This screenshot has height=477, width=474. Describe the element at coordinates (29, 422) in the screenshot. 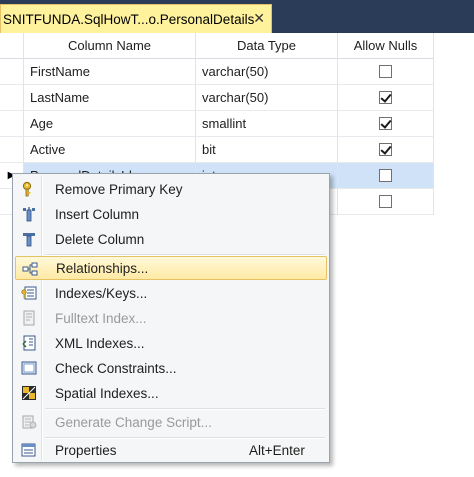

I see `generate-script-icon` at that location.